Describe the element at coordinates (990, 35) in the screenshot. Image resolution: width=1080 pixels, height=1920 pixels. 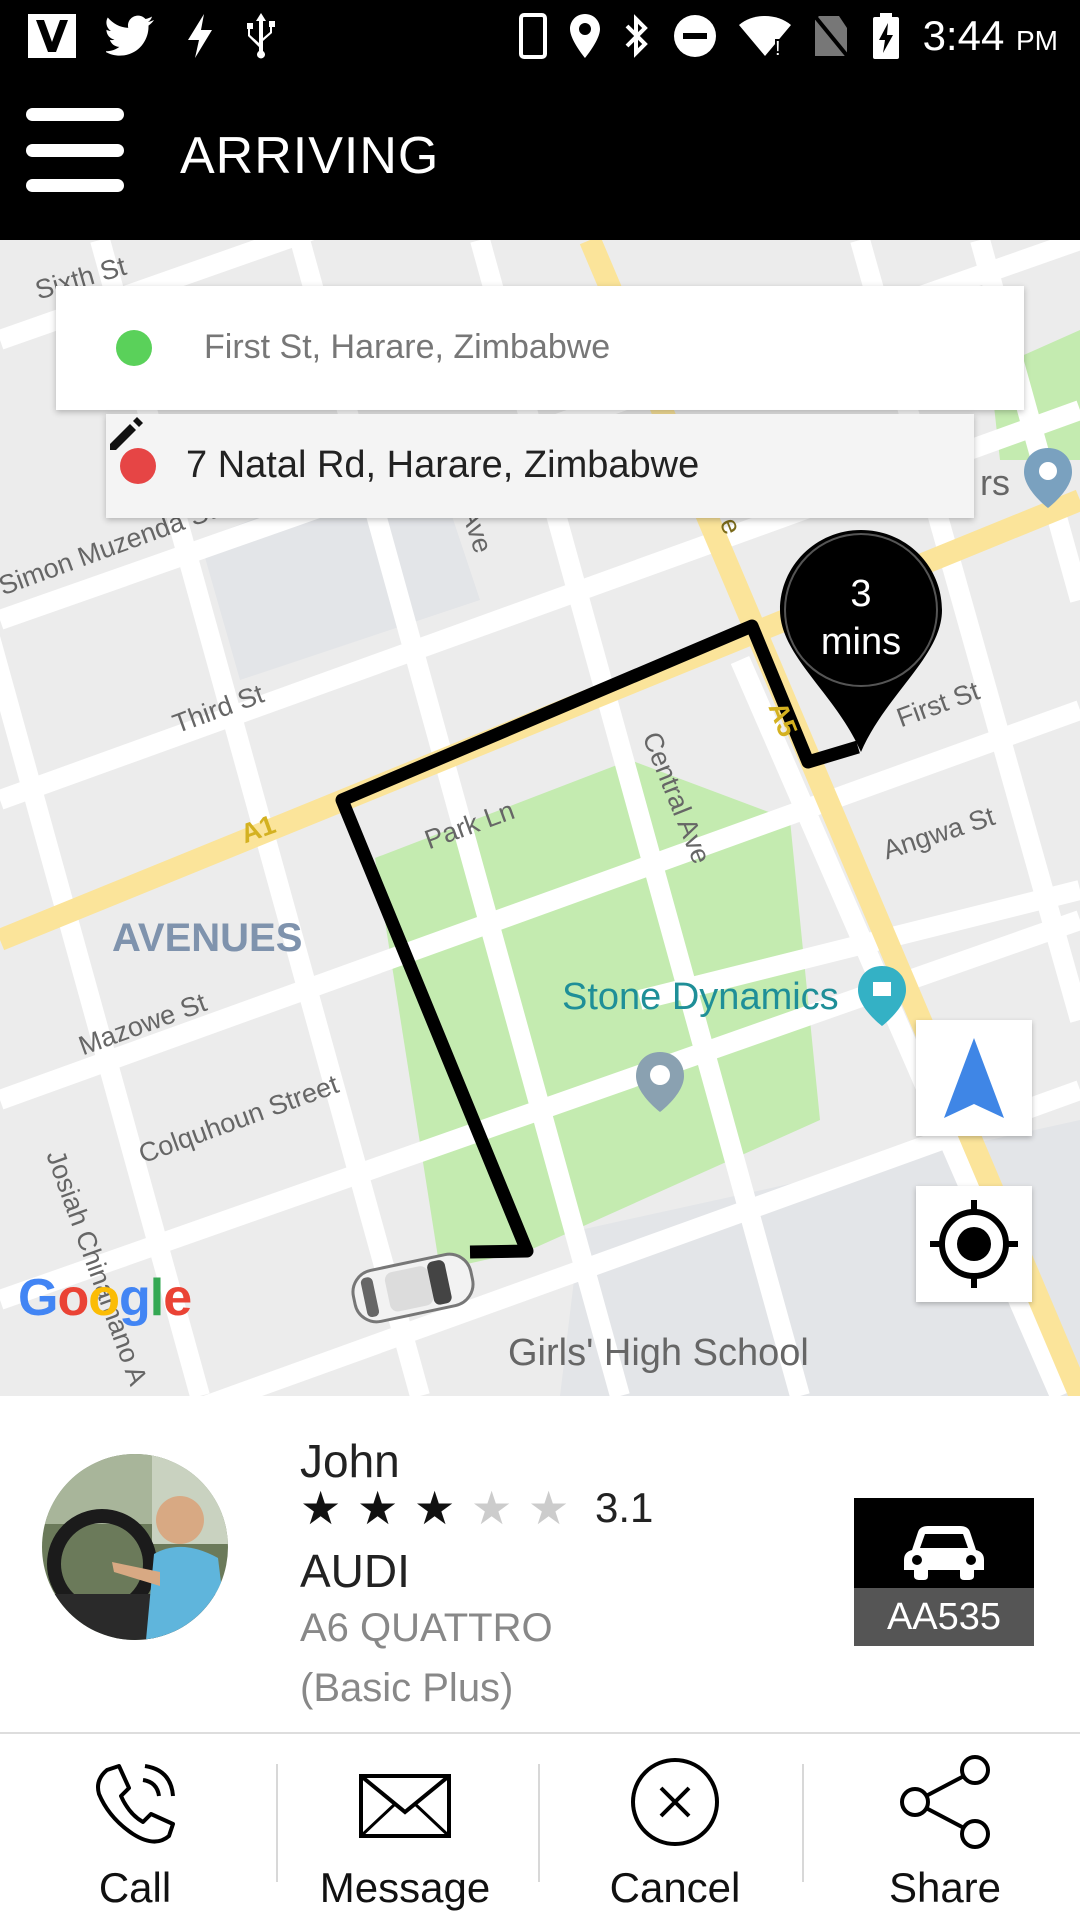
I see `clock: 3:44 PM` at that location.